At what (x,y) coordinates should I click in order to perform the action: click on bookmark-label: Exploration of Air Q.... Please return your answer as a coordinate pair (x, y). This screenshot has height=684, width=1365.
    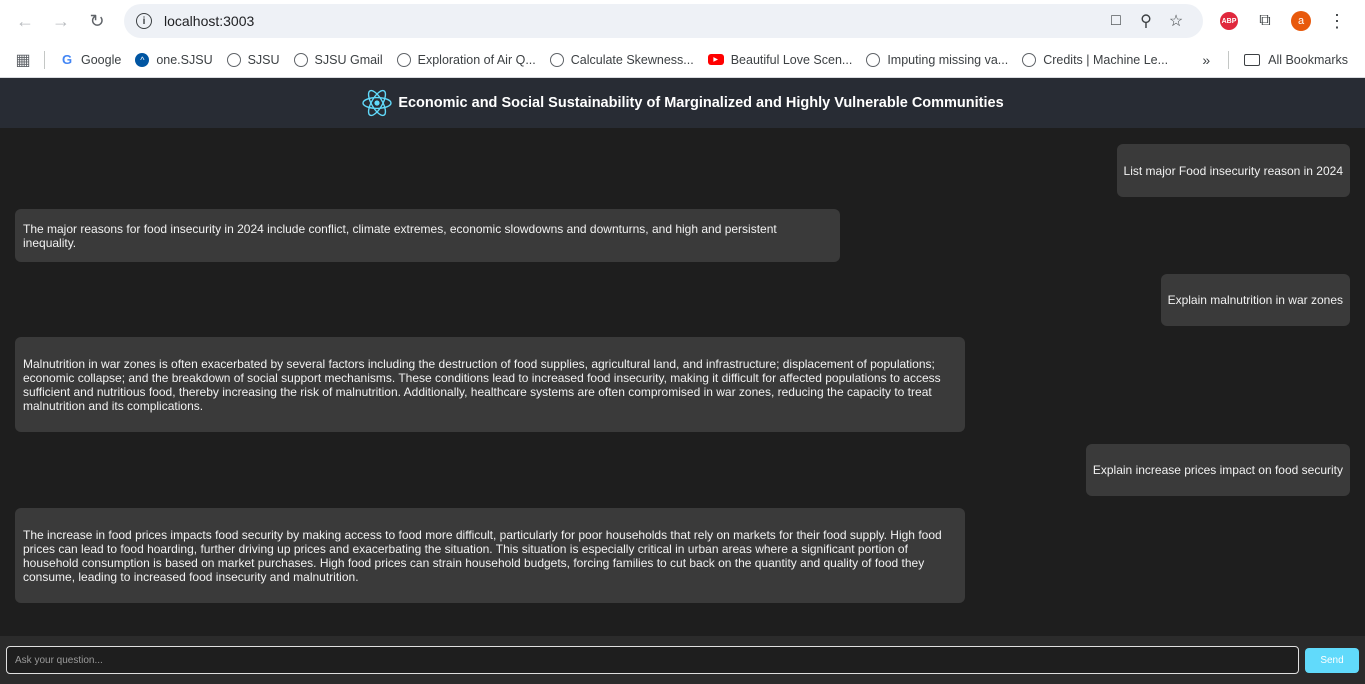
    Looking at the image, I should click on (476, 59).